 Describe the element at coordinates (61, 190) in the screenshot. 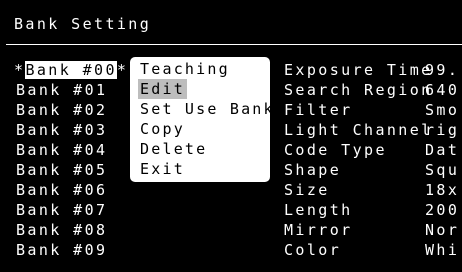

I see `bank-item-06: Bank #06` at that location.